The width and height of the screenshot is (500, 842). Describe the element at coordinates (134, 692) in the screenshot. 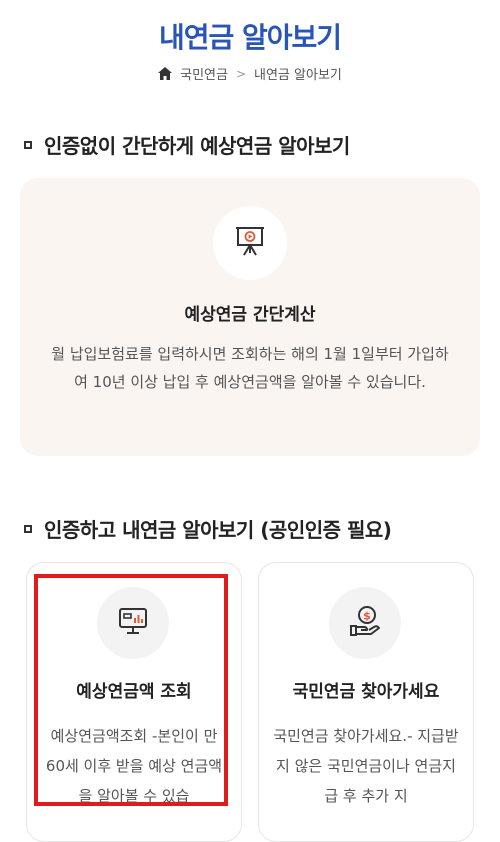

I see `card-title: 예상연금액 조회` at that location.